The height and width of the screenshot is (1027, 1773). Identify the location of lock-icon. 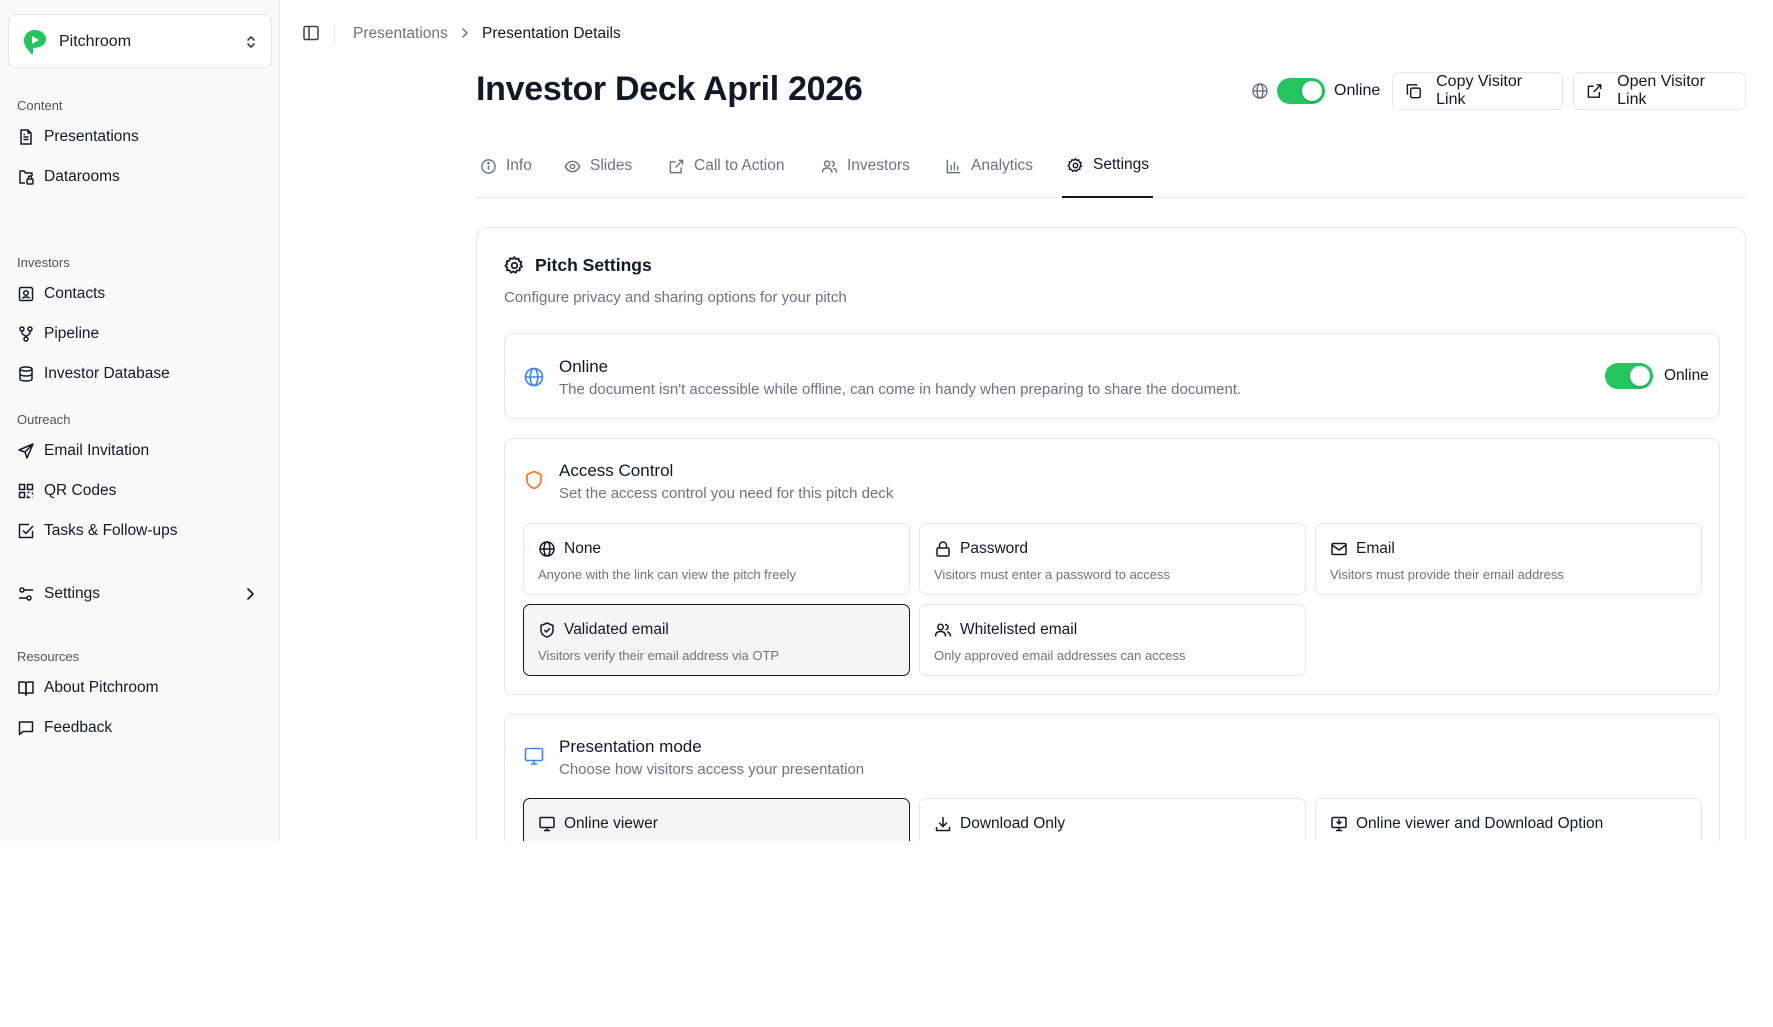
(943, 549).